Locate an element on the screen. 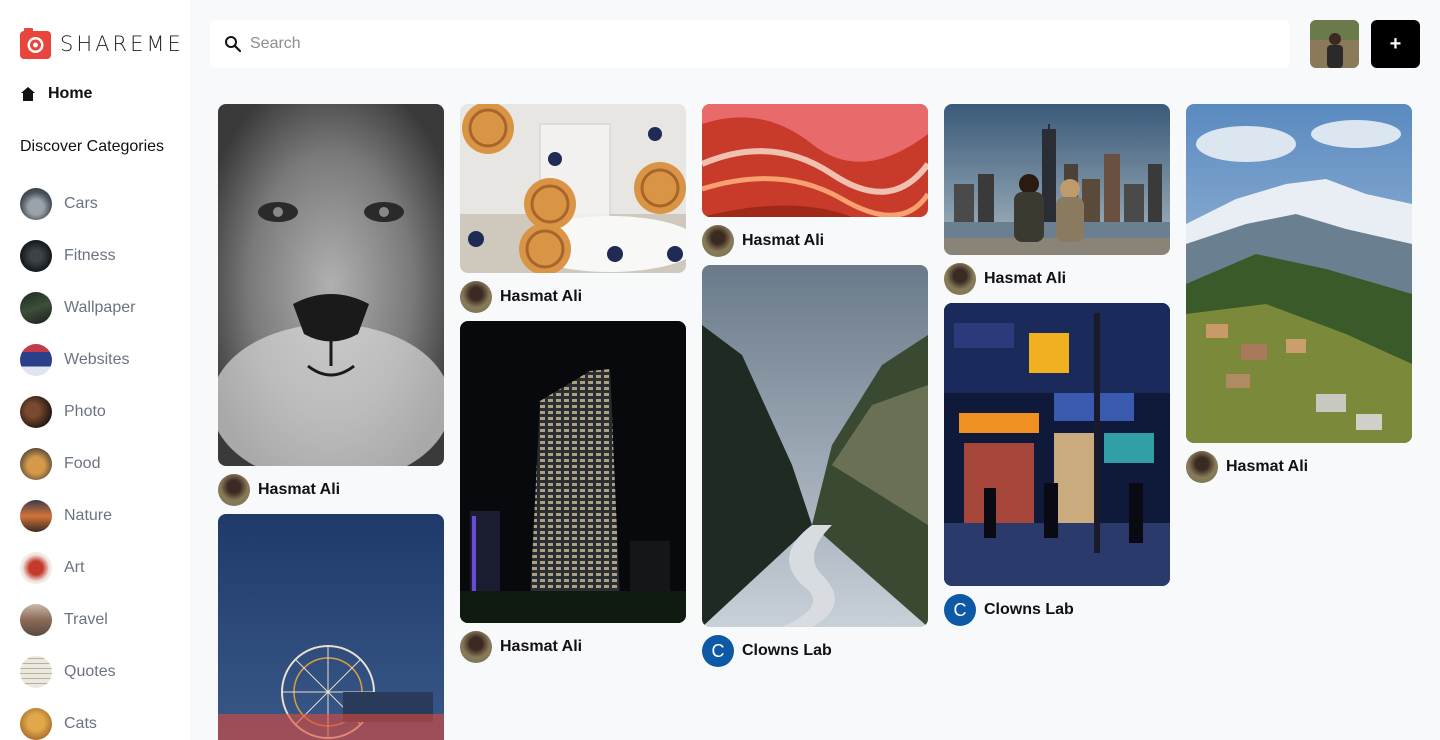  category-label: Nature is located at coordinates (88, 515).